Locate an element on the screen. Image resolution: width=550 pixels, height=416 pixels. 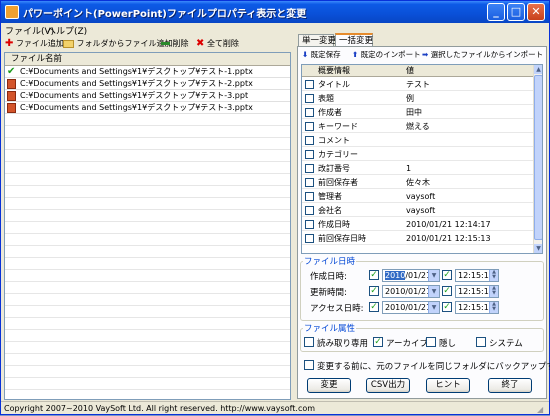
readonly-checkbox is located at coordinates (309, 342).